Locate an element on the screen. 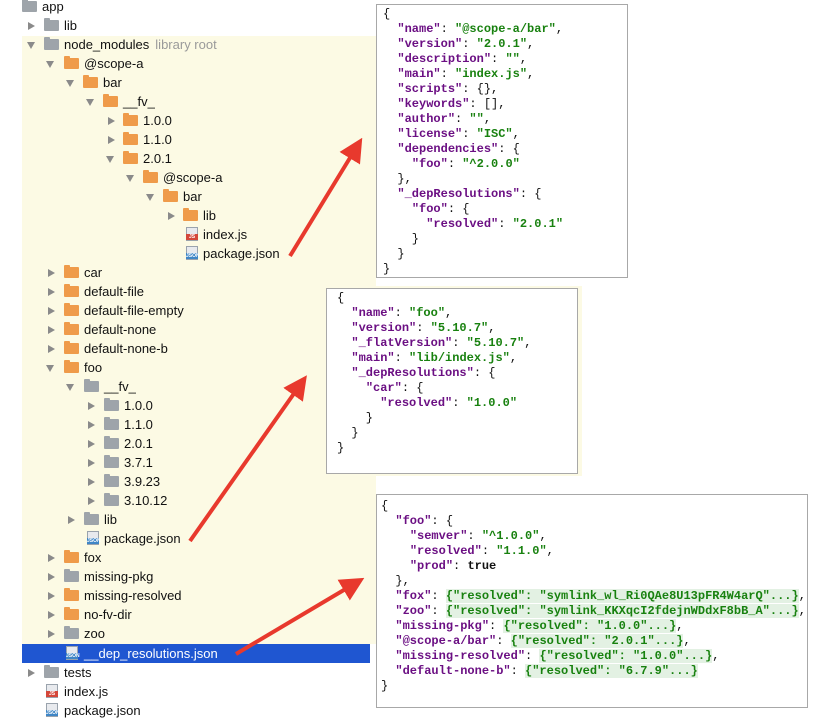 The height and width of the screenshot is (720, 820). tree-item-index-js: JS index.js is located at coordinates (190, 691).